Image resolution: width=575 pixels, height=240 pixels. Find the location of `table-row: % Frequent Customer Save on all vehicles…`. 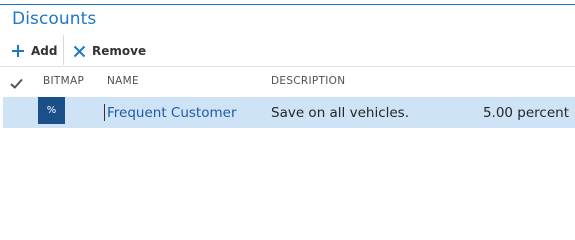

table-row: % Frequent Customer Save on all vehicles… is located at coordinates (289, 112).